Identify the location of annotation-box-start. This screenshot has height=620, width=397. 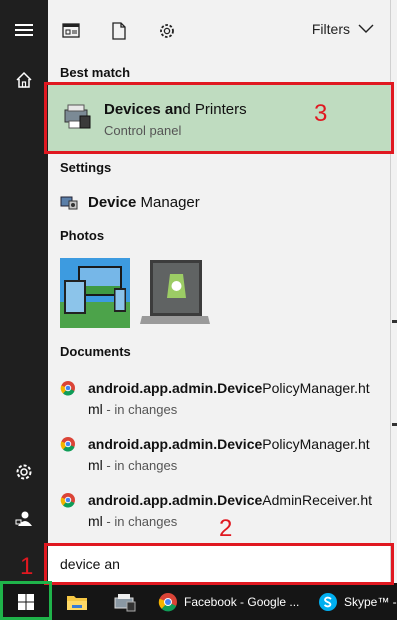
(26, 600).